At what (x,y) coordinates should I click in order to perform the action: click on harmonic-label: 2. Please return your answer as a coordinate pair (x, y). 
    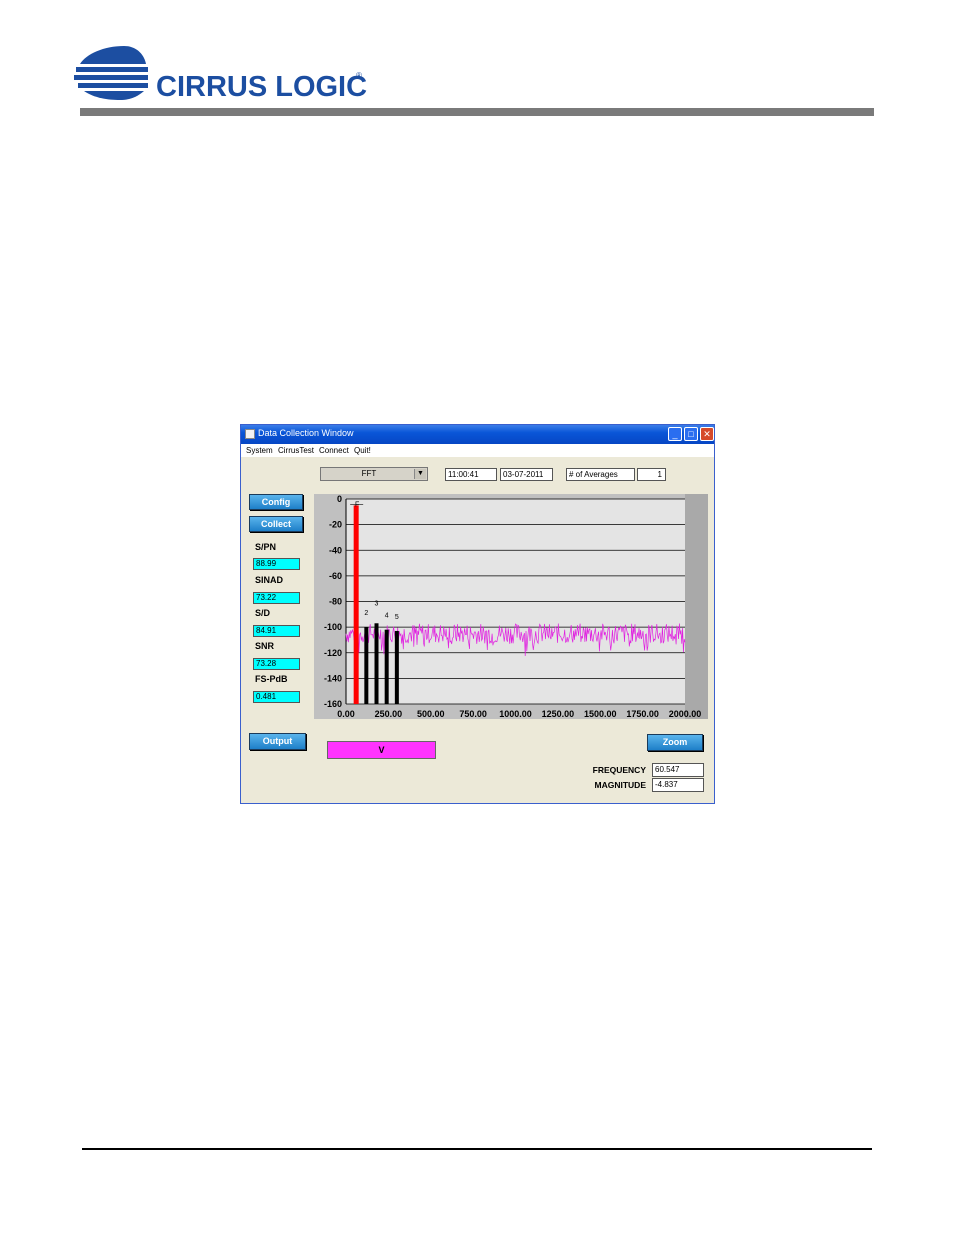
    Looking at the image, I should click on (366, 613).